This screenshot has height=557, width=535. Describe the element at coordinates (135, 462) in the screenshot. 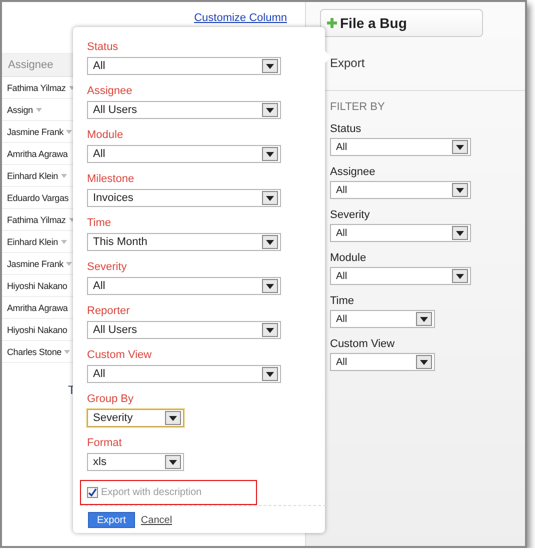

I see `dropdown: xls` at that location.